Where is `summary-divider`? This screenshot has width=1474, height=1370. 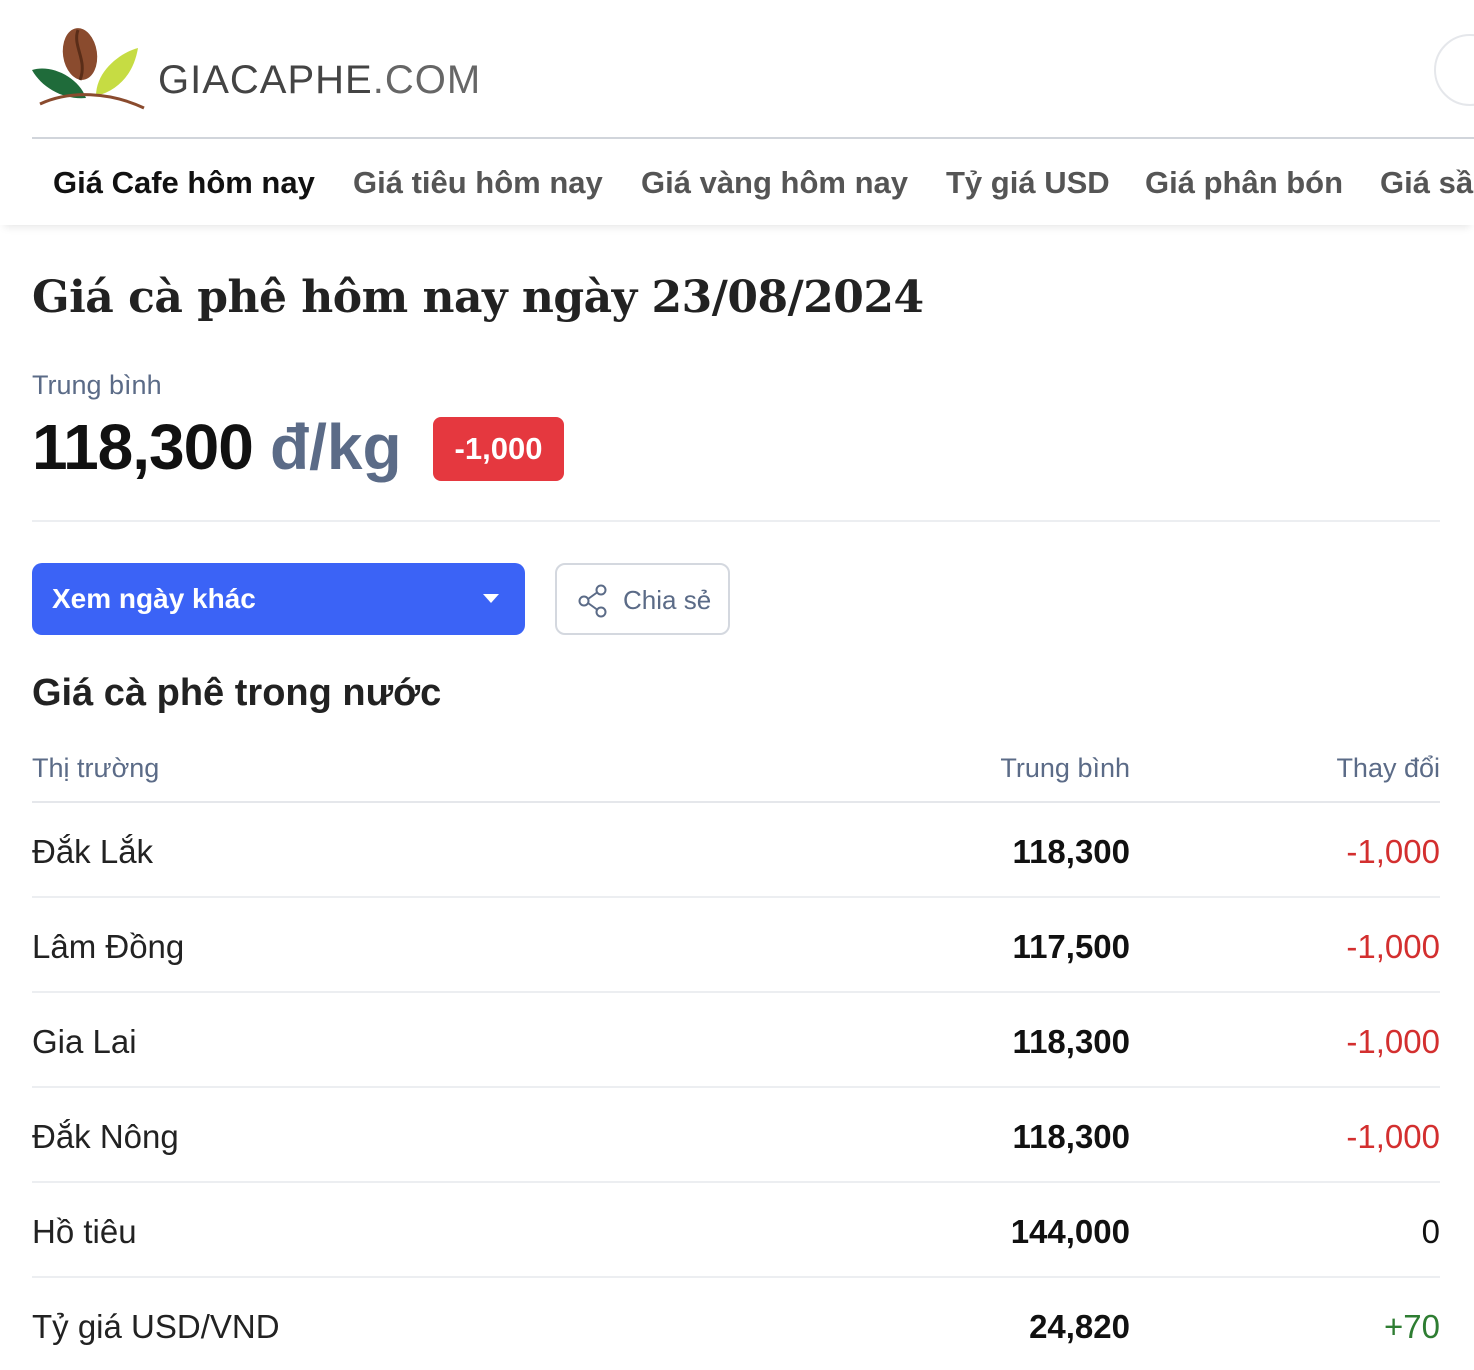
summary-divider is located at coordinates (736, 521).